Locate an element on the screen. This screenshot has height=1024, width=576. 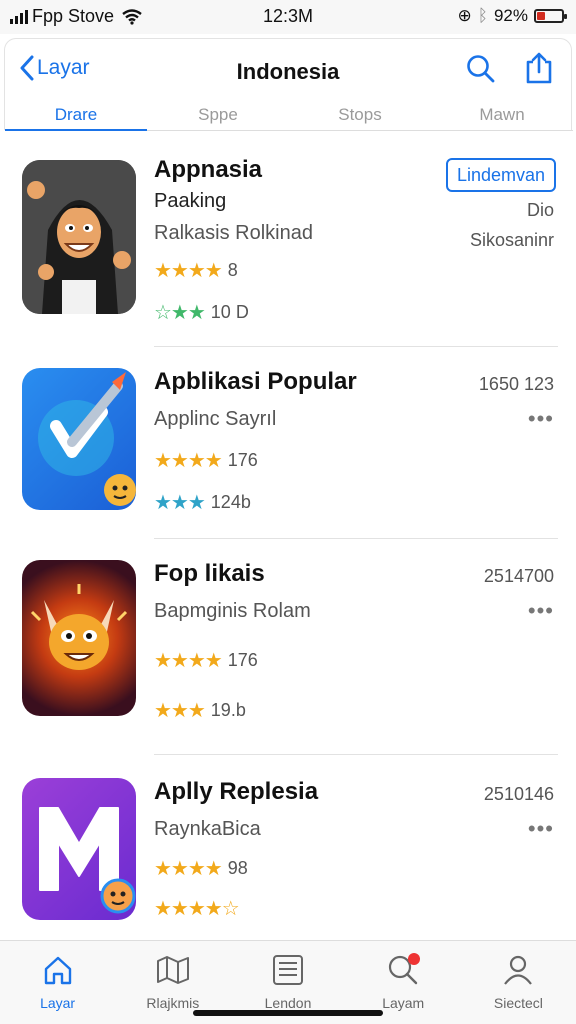
secondary-rating: ★★★★☆ is located at coordinates (197, 908).